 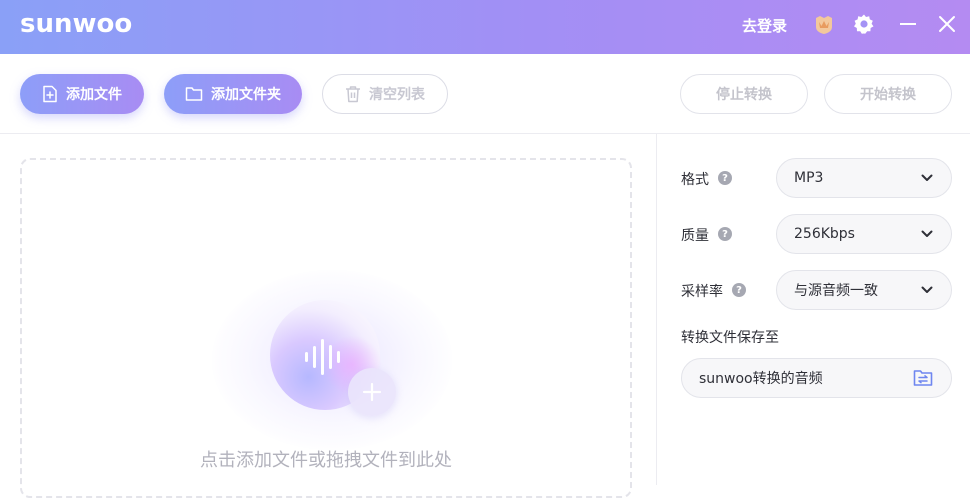 What do you see at coordinates (947, 24) in the screenshot?
I see `close-icon` at bounding box center [947, 24].